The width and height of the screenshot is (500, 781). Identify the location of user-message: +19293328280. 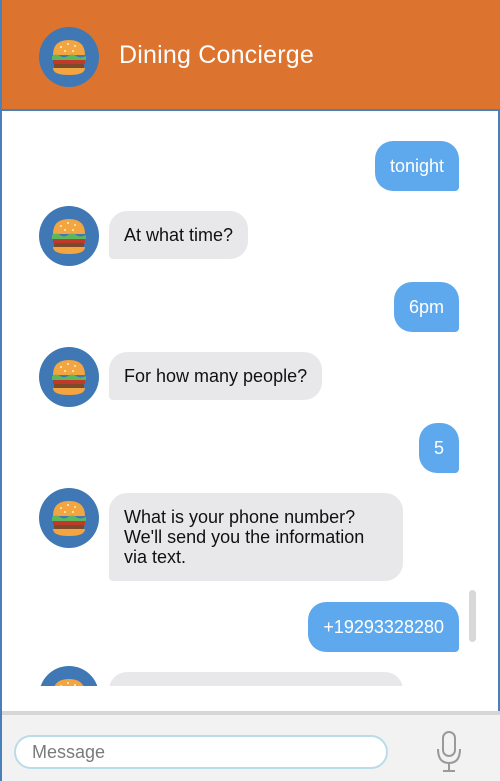
(383, 627).